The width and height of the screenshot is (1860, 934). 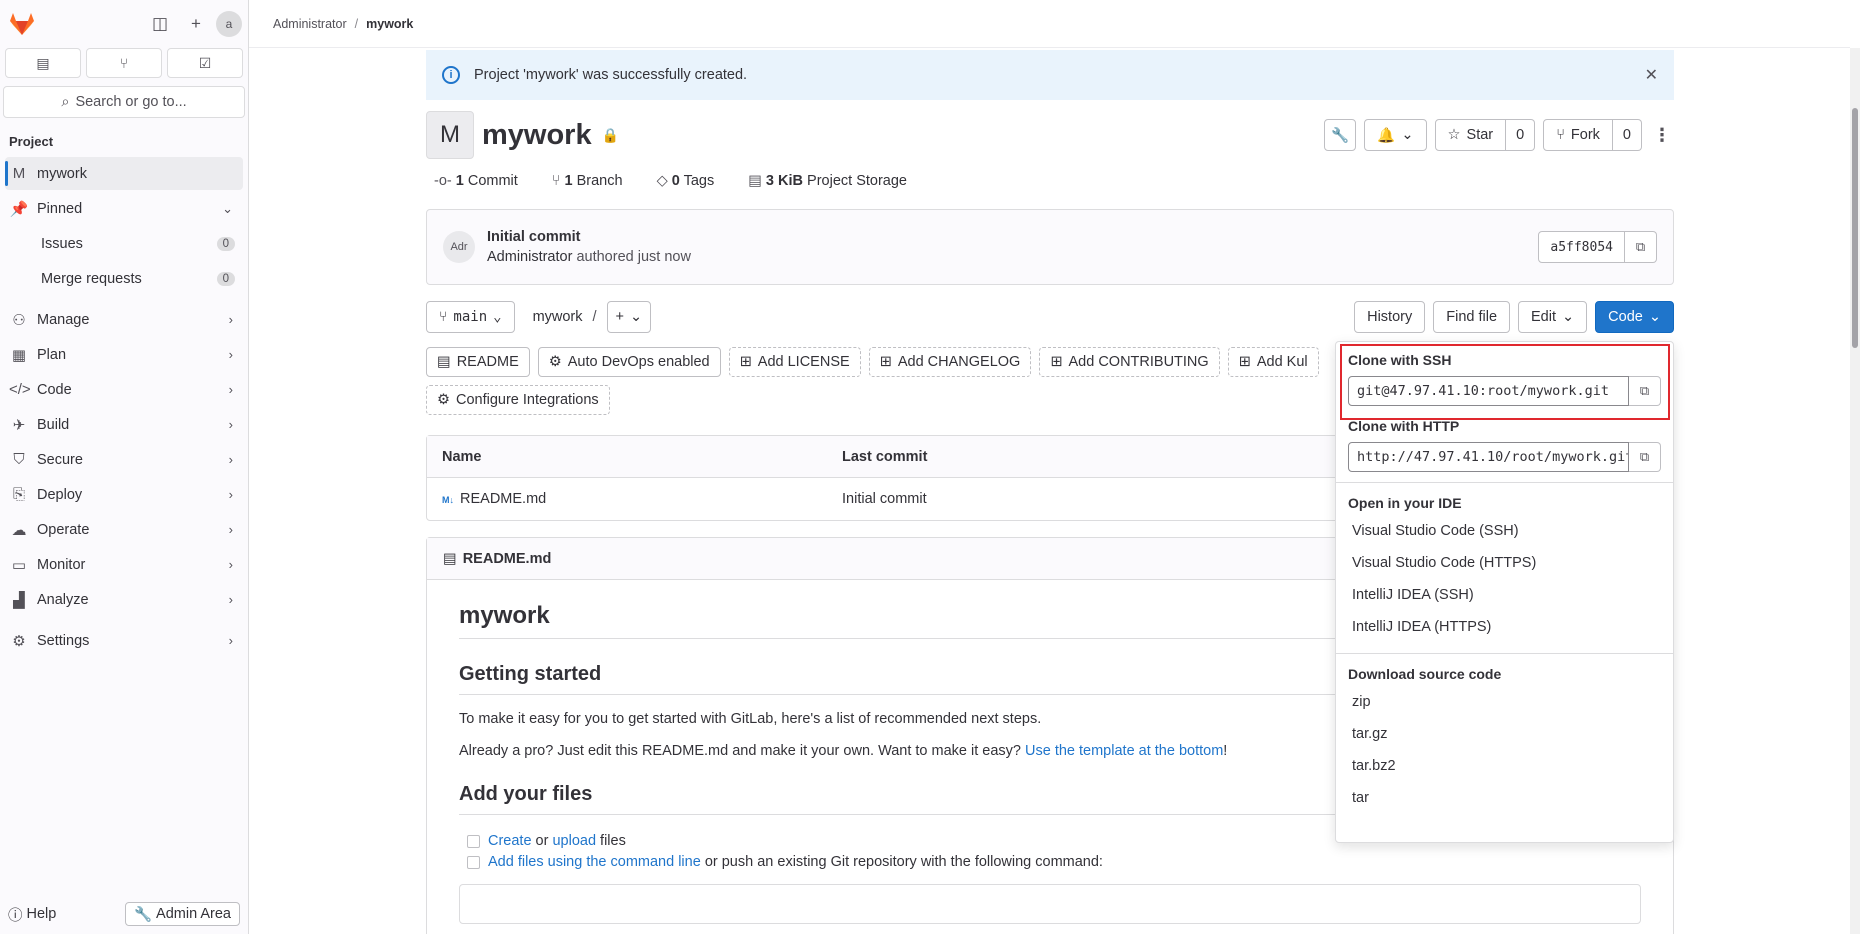 What do you see at coordinates (1056, 362) in the screenshot?
I see `plus-square-icon: ⊞` at bounding box center [1056, 362].